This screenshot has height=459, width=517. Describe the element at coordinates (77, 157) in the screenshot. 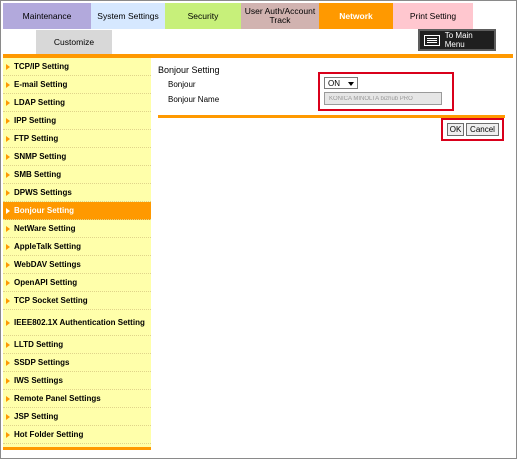

I see `sidebar-item-snmp: SNMP Setting` at that location.